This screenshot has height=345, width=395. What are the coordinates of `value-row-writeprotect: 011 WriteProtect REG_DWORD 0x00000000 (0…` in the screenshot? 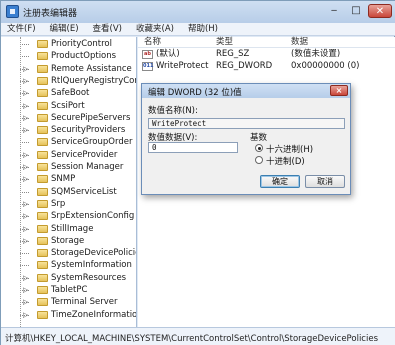 It's located at (266, 66).